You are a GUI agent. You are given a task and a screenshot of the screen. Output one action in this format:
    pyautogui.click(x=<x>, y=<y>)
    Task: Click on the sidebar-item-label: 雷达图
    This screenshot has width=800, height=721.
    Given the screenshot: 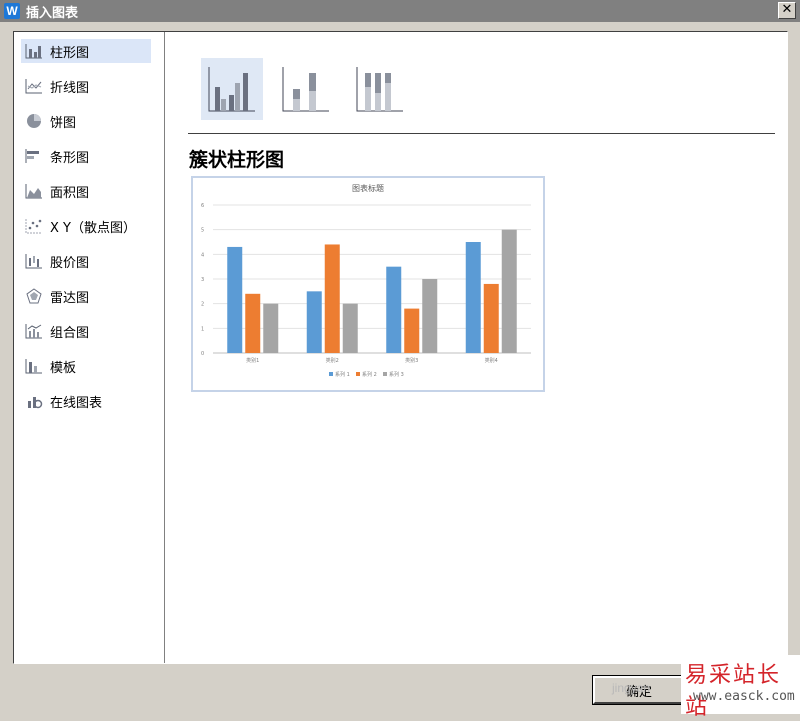 What is the action you would take?
    pyautogui.click(x=70, y=298)
    